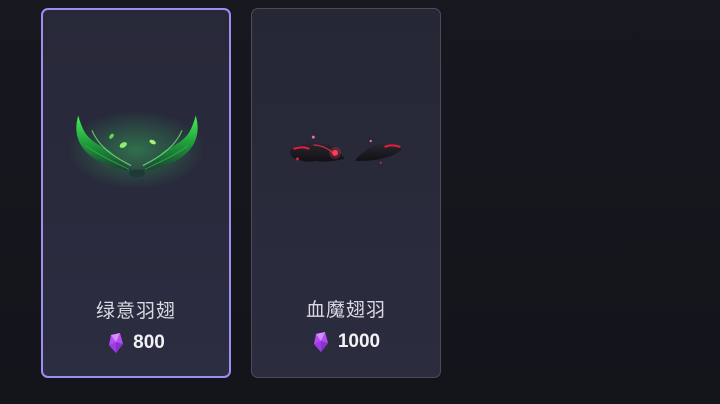  I want to click on green-wings-image, so click(136, 150).